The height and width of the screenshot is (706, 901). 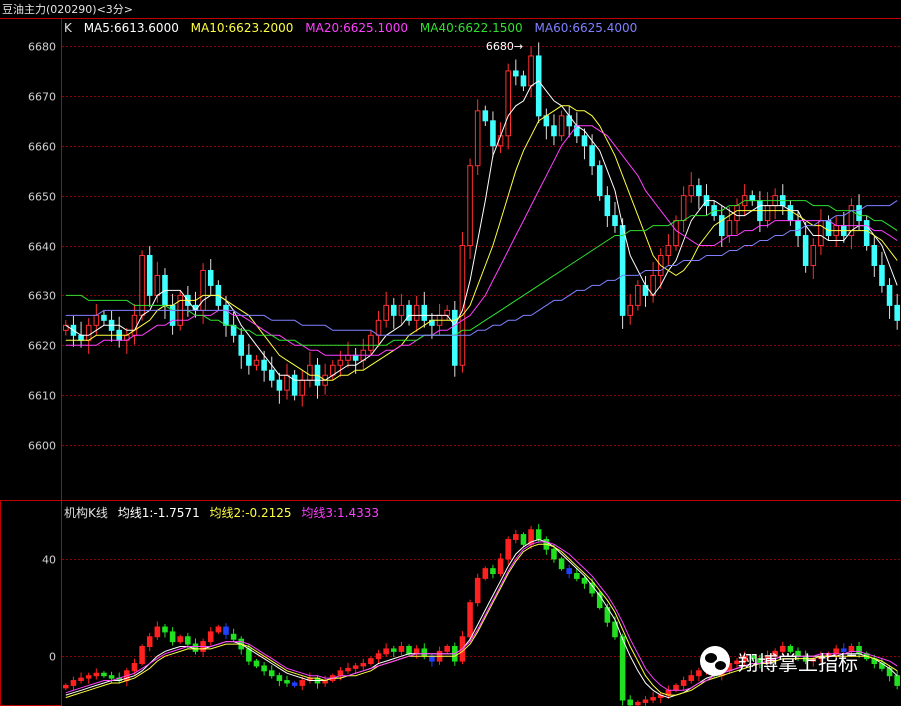 What do you see at coordinates (504, 46) in the screenshot?
I see `max-price-annotation: 6680→` at bounding box center [504, 46].